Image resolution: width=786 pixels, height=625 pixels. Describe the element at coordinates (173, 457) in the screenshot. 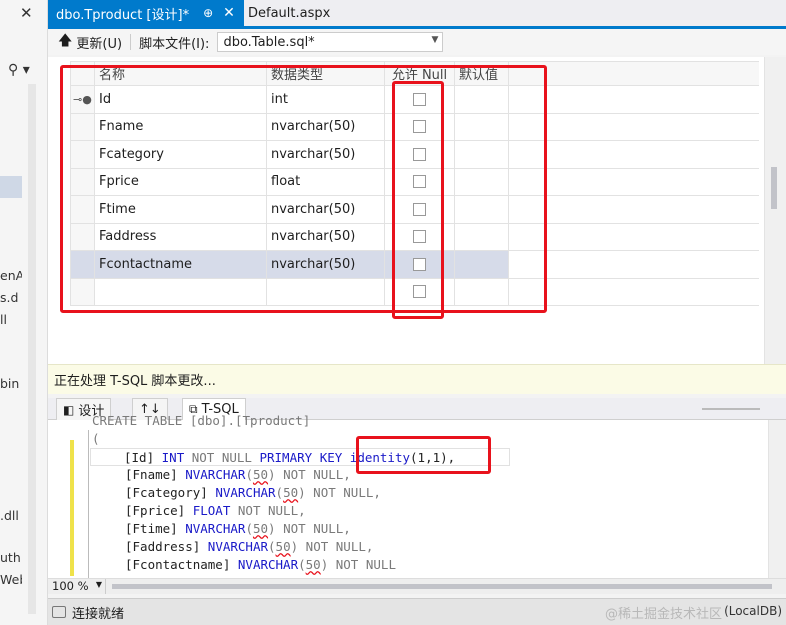

I see `code-keyword: INT` at that location.